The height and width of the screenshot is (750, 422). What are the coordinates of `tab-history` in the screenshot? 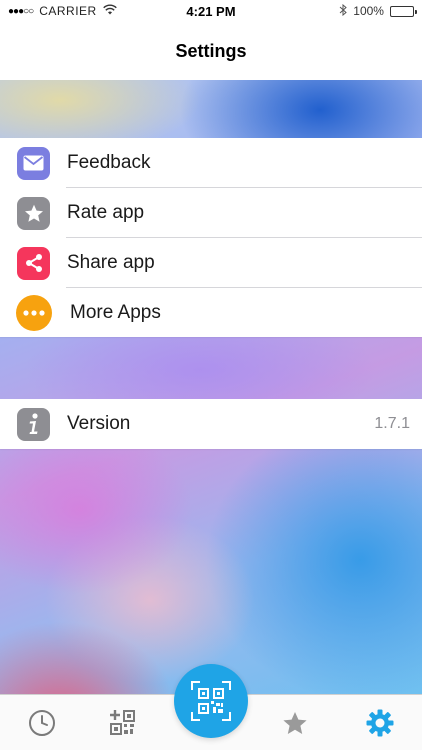 It's located at (42, 723).